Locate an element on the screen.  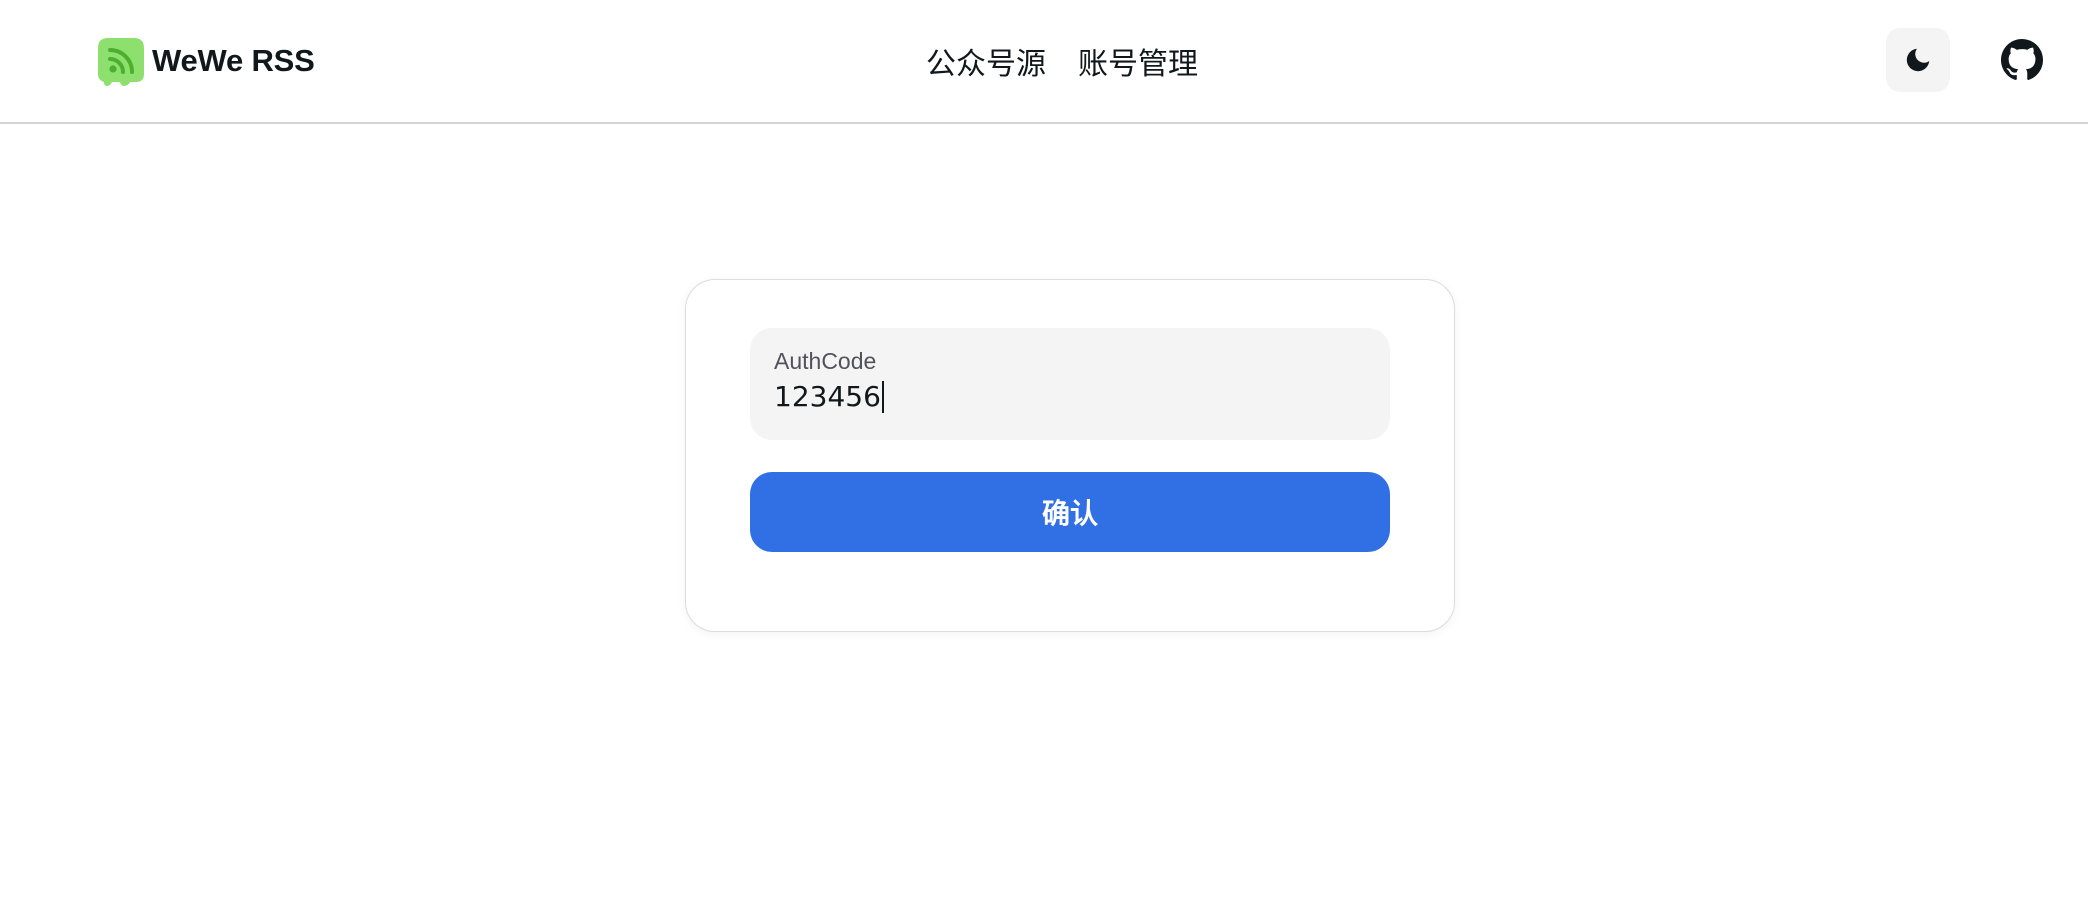
authcode-value: 123456 is located at coordinates (827, 396).